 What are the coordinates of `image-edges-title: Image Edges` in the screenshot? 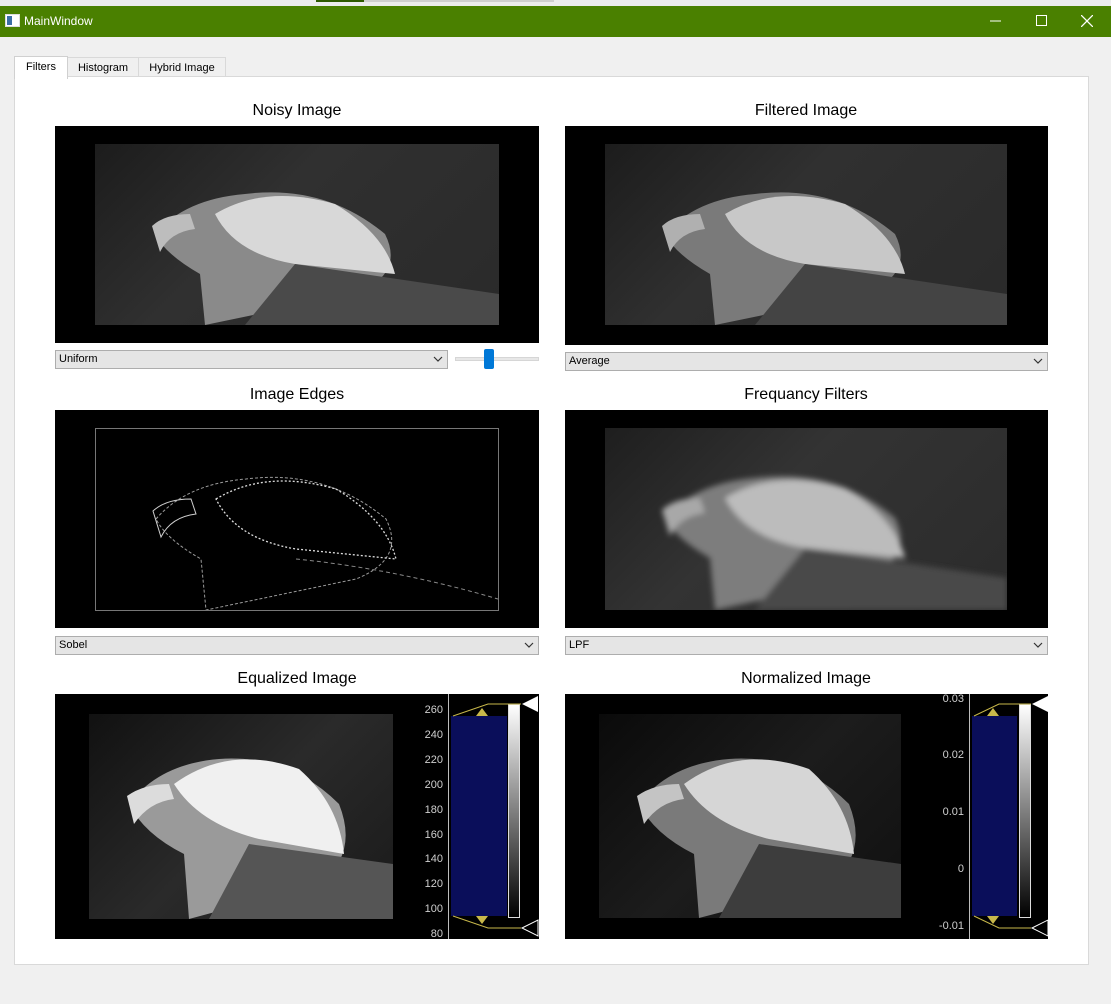 It's located at (297, 394).